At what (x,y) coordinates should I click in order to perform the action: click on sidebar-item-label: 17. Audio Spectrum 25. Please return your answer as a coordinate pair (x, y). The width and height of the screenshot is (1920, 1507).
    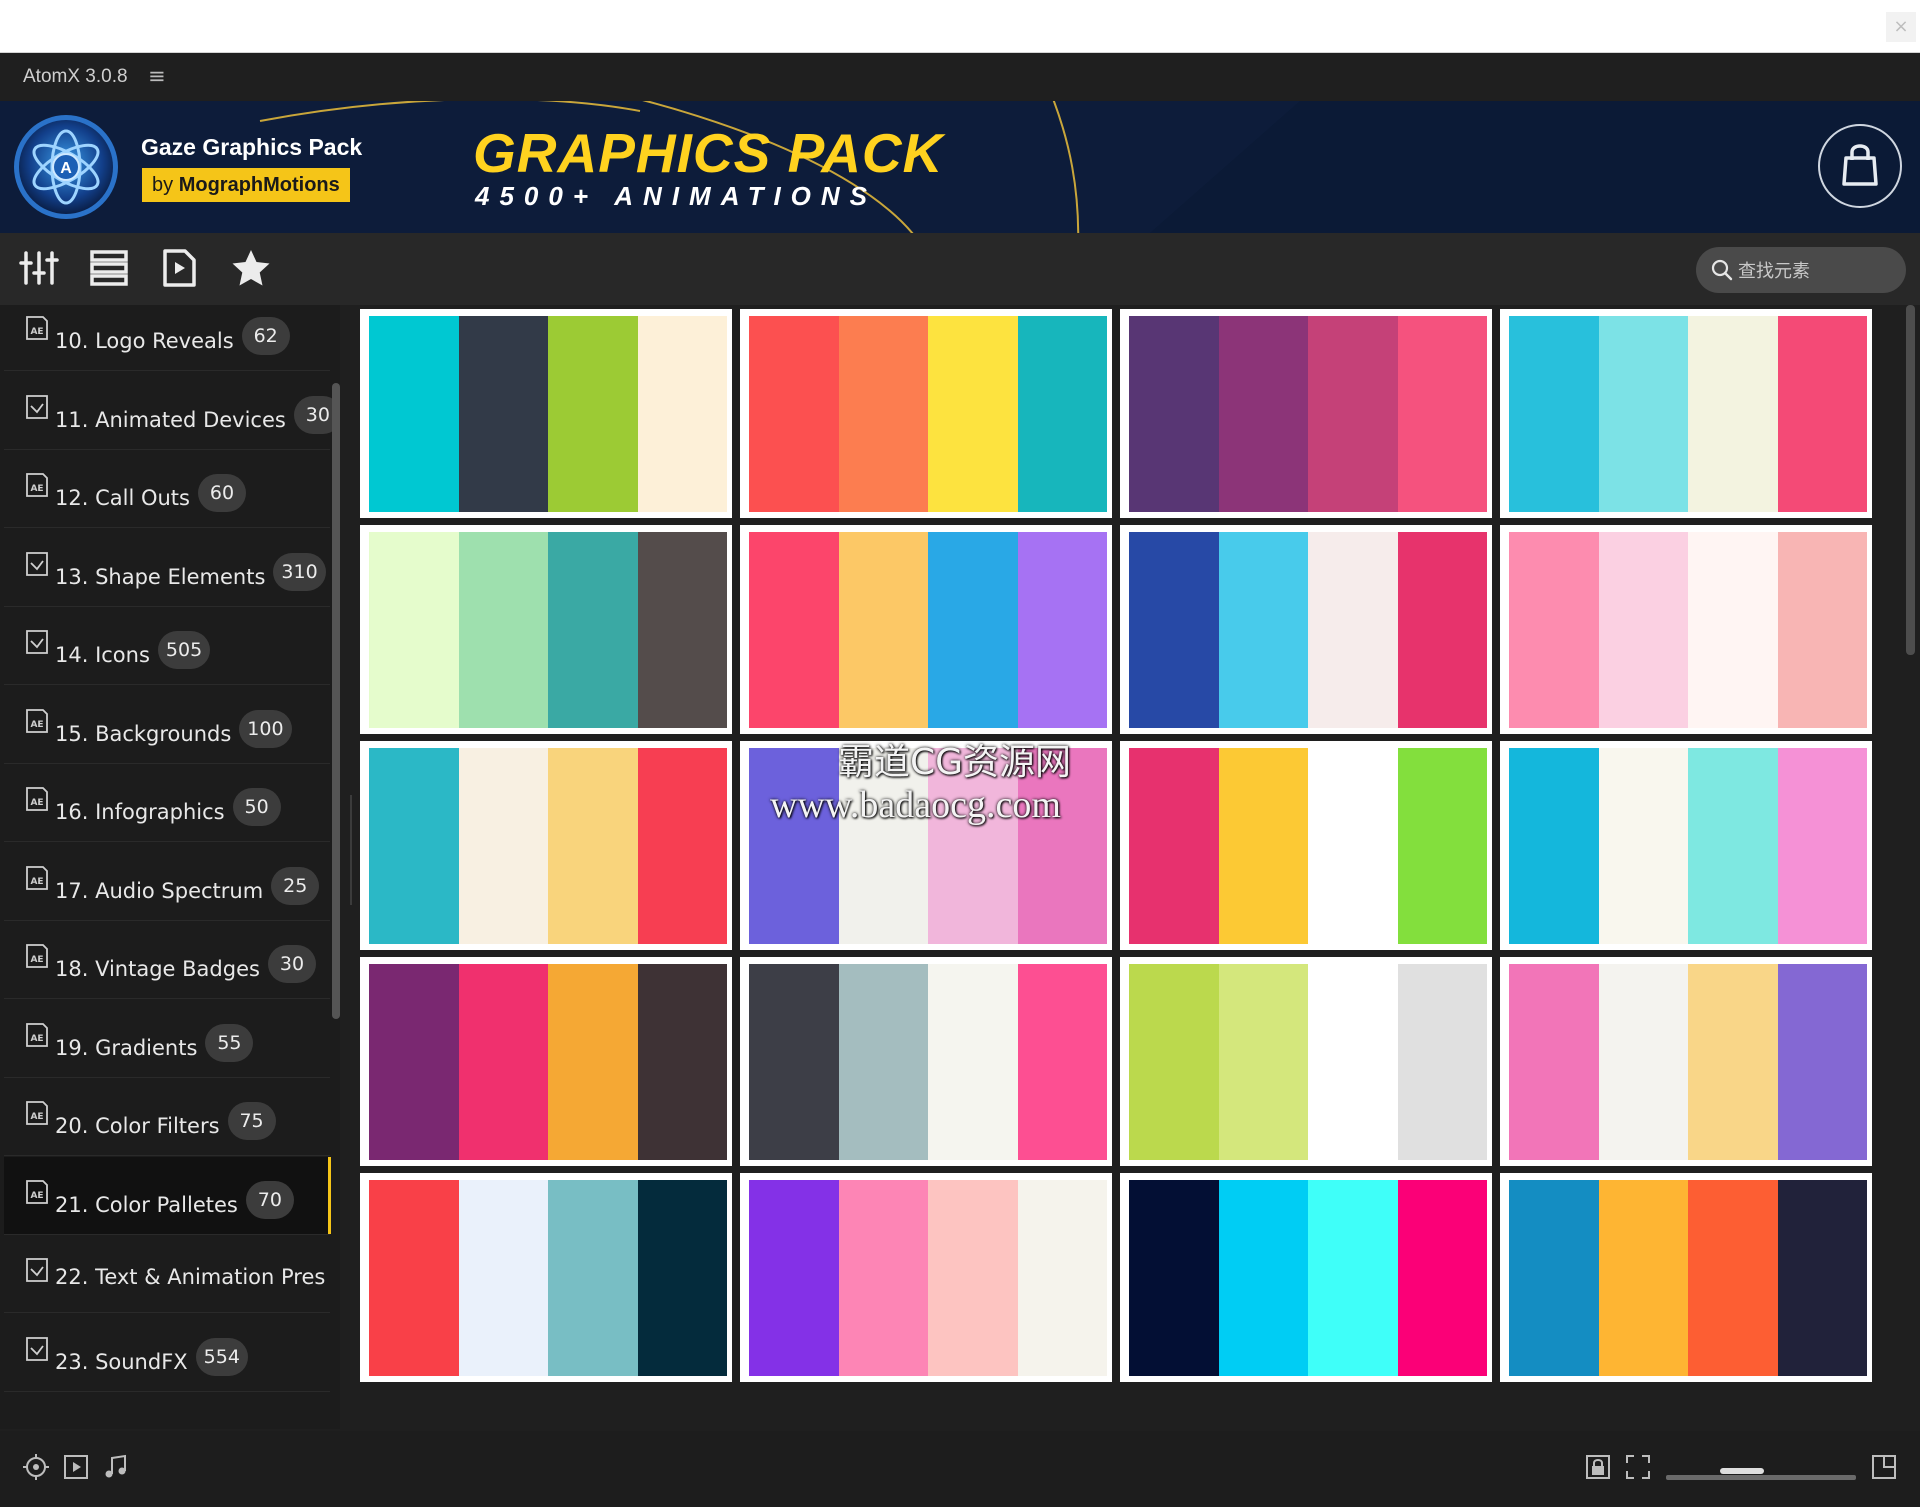
    Looking at the image, I should click on (187, 888).